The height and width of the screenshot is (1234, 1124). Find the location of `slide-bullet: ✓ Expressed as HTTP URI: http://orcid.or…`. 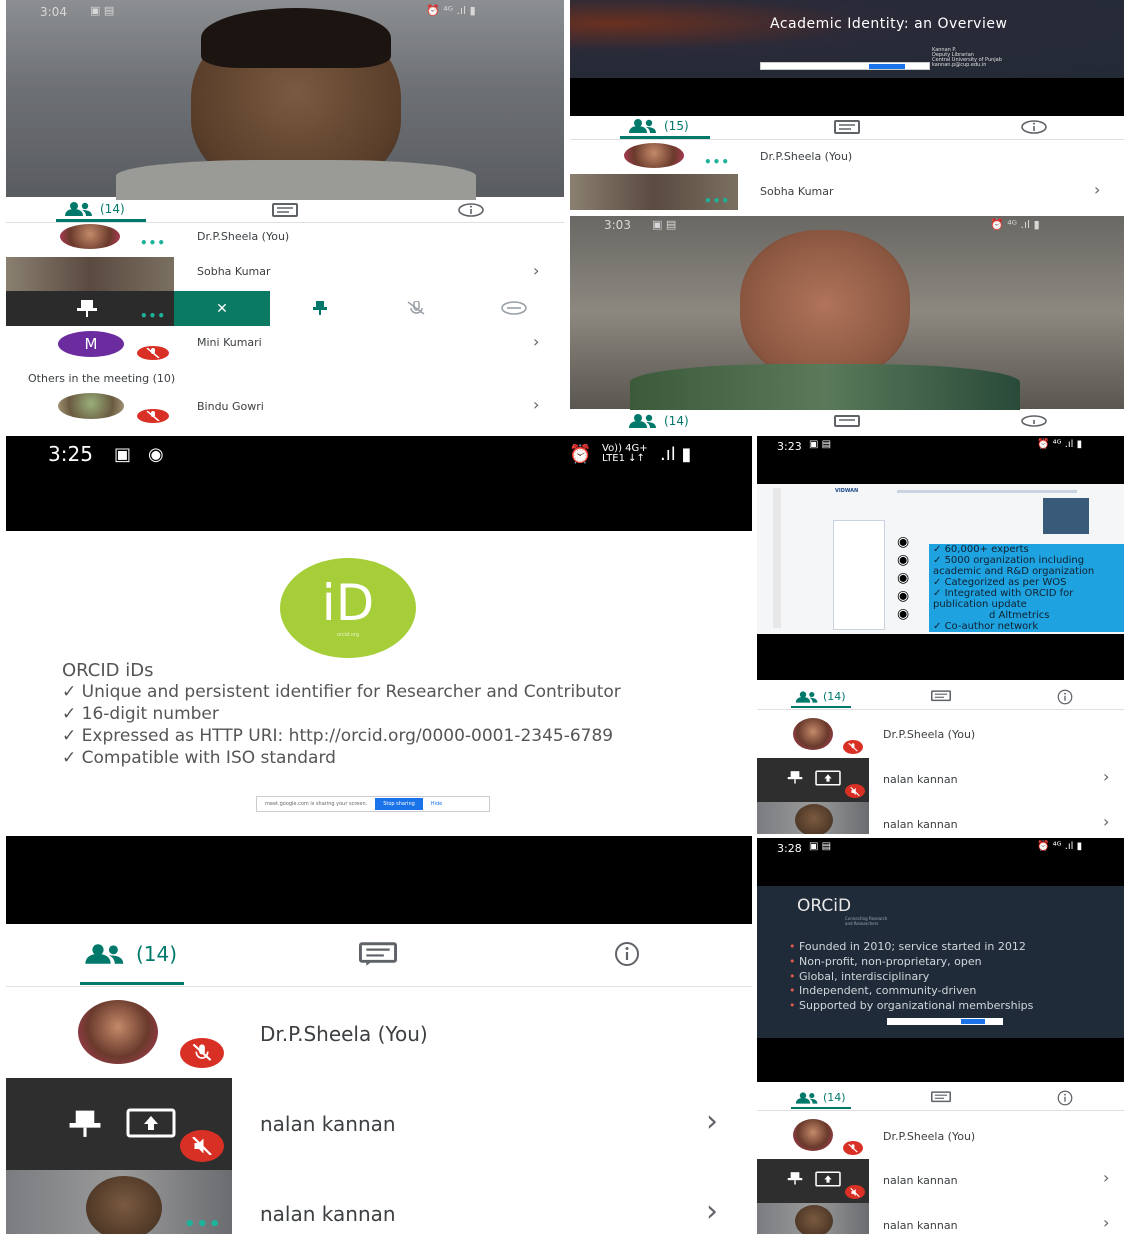

slide-bullet: ✓ Expressed as HTTP URI: http://orcid.or… is located at coordinates (338, 736).